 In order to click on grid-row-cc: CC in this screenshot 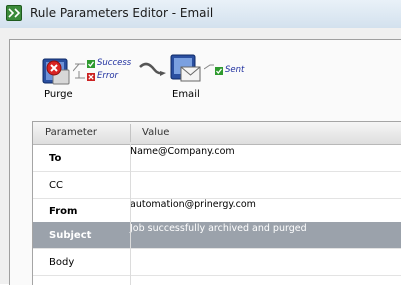, I will do `click(217, 185)`.